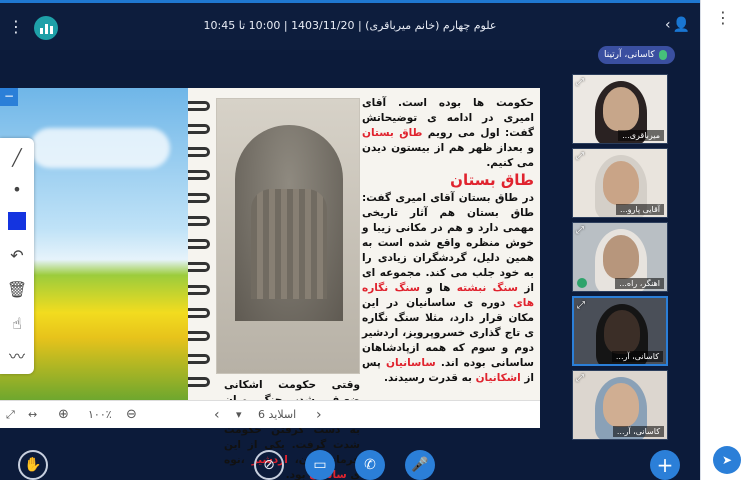 Image resolution: width=750 pixels, height=480 pixels. What do you see at coordinates (131, 414) in the screenshot?
I see `zoom-out-icon: ⊖` at bounding box center [131, 414].